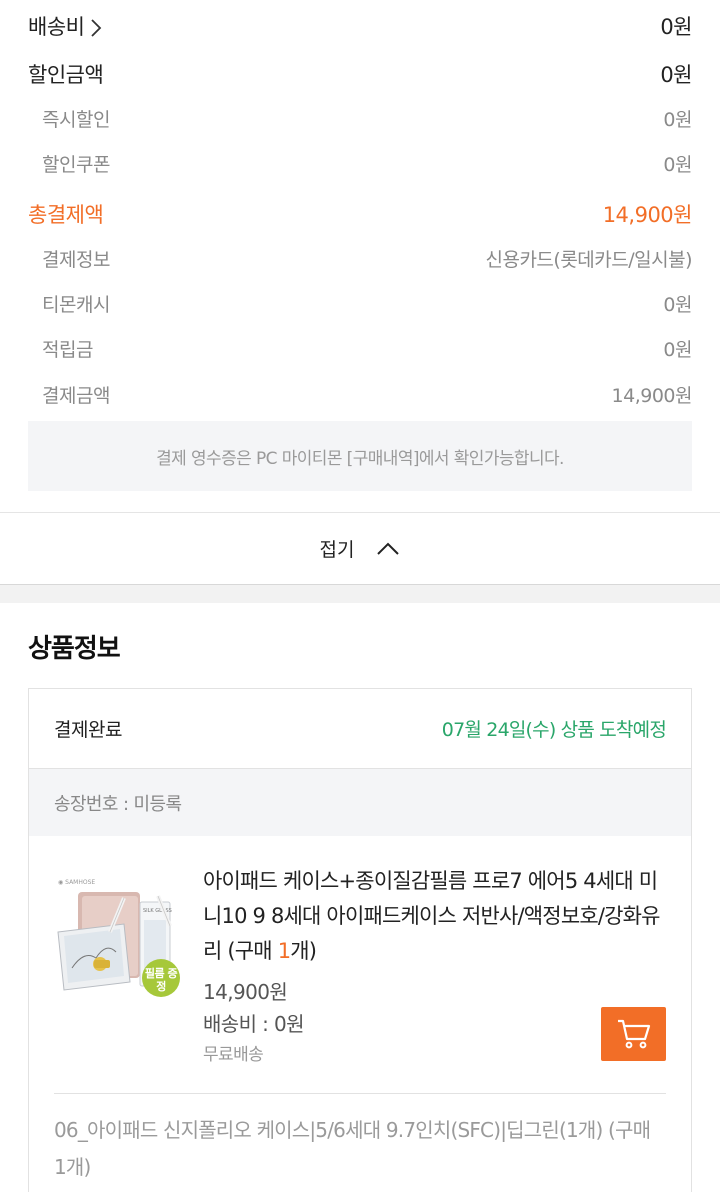 Image resolution: width=720 pixels, height=1192 pixels. What do you see at coordinates (360, 548) in the screenshot?
I see `fold-button: 접기` at bounding box center [360, 548].